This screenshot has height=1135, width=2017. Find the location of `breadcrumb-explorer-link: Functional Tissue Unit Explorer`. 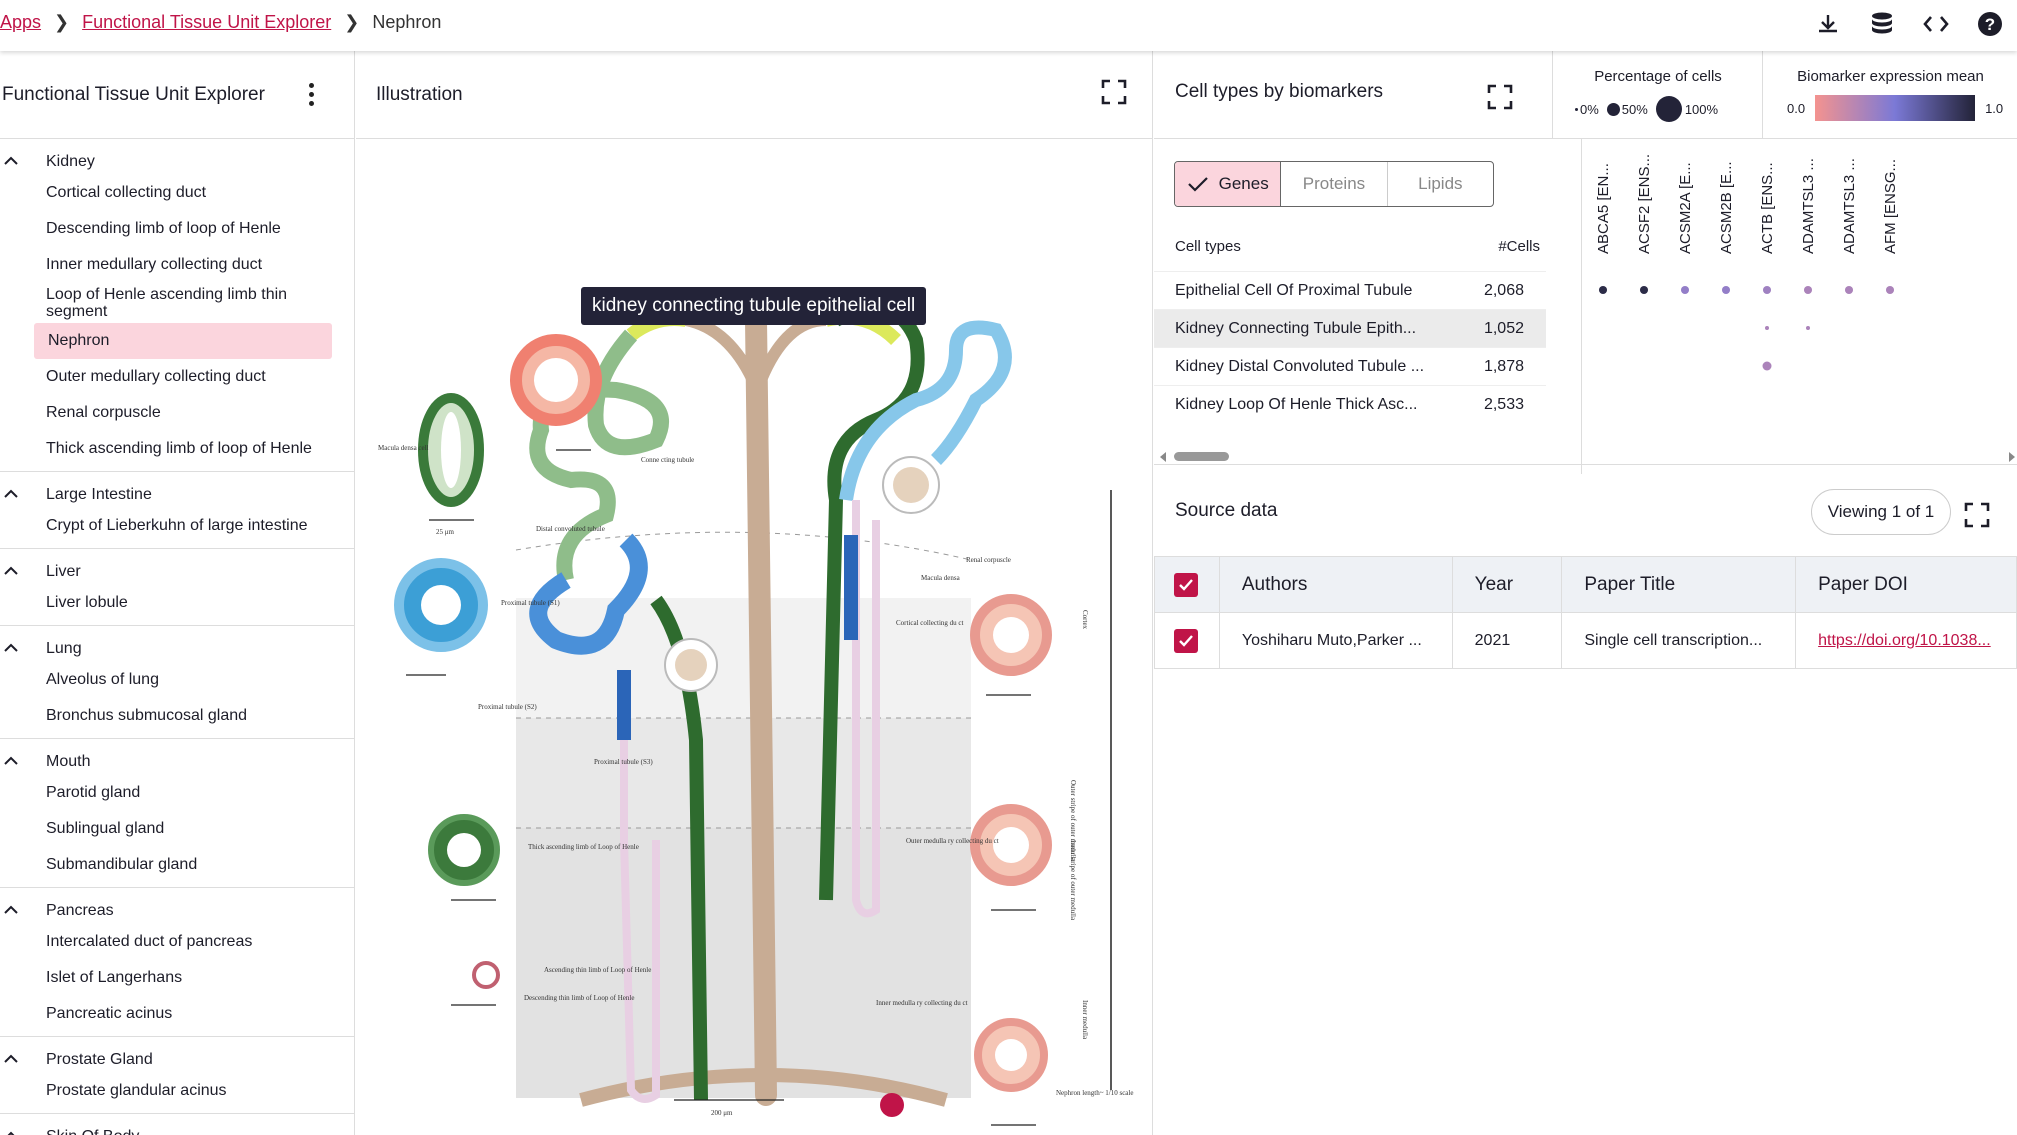

breadcrumb-explorer-link: Functional Tissue Unit Explorer is located at coordinates (206, 22).